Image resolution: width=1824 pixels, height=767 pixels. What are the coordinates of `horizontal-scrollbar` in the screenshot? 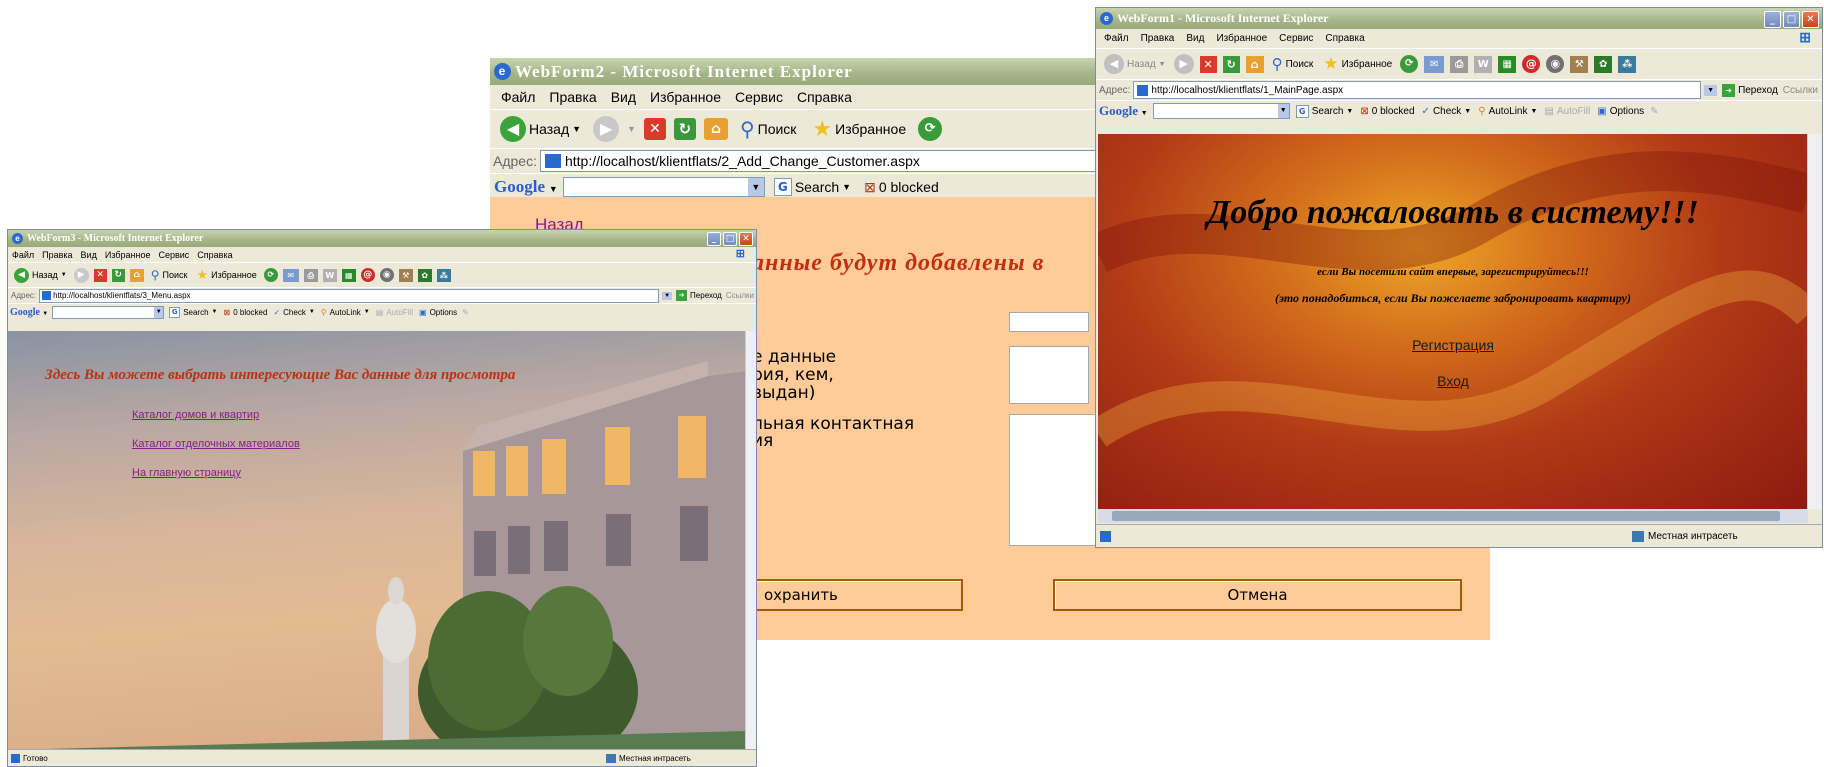 It's located at (1453, 516).